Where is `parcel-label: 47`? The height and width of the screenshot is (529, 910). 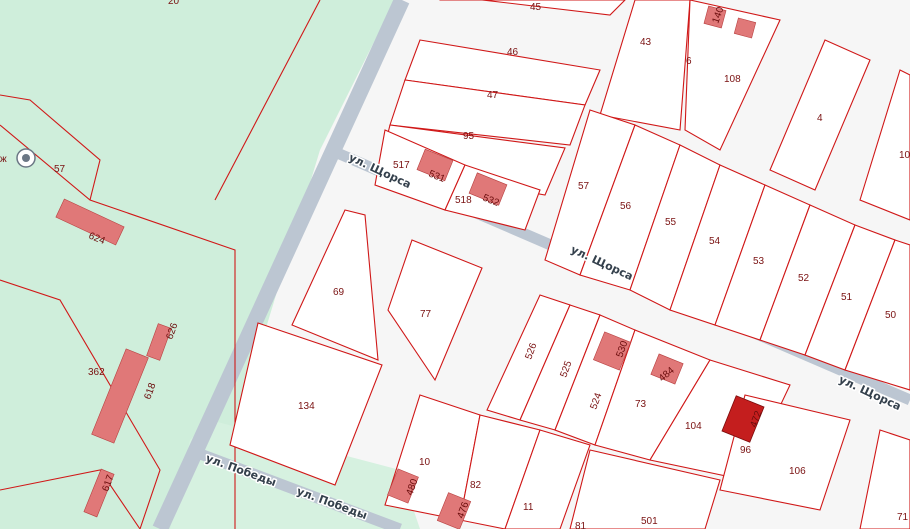
parcel-label: 47 is located at coordinates (493, 95).